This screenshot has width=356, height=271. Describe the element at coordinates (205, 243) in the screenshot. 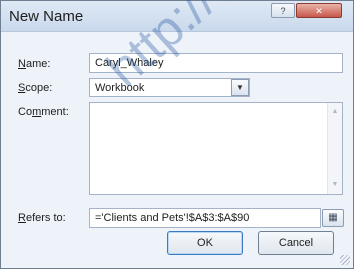

I see `ok-button: OK` at that location.